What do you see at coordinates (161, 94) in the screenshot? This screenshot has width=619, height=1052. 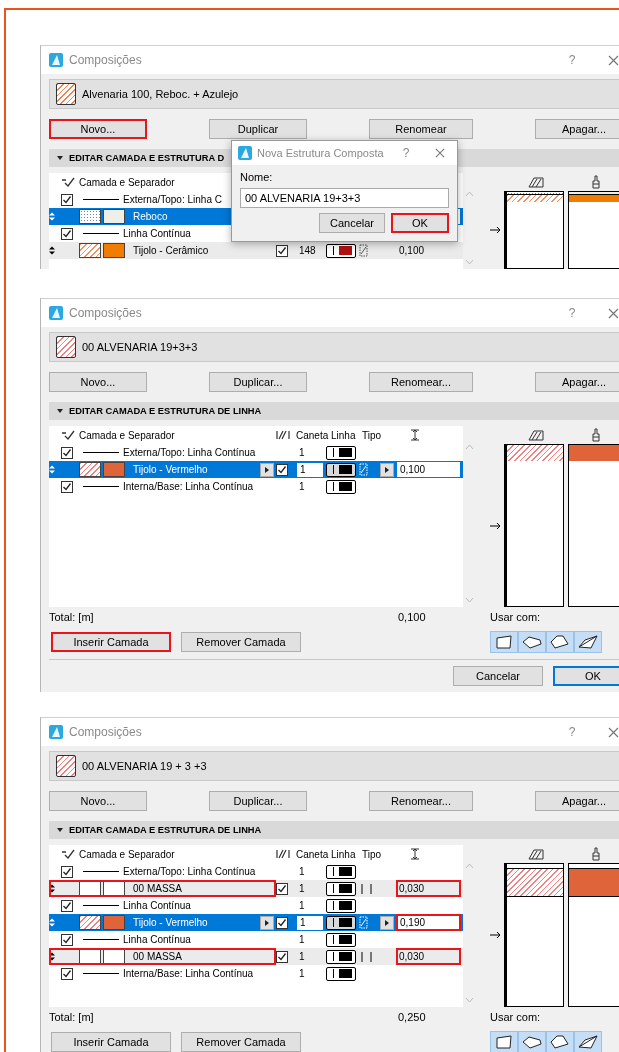 I see `composite-name: Alvenaria 100, Reboc. + Azulejo` at bounding box center [161, 94].